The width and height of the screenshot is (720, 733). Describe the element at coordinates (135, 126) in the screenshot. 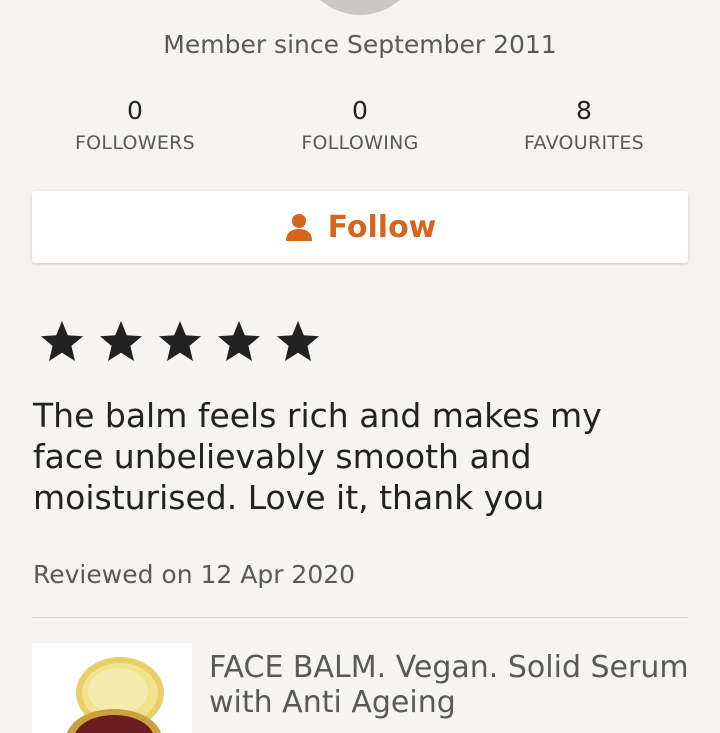

I see `stat-followers: 0 FOLLOWERS` at that location.